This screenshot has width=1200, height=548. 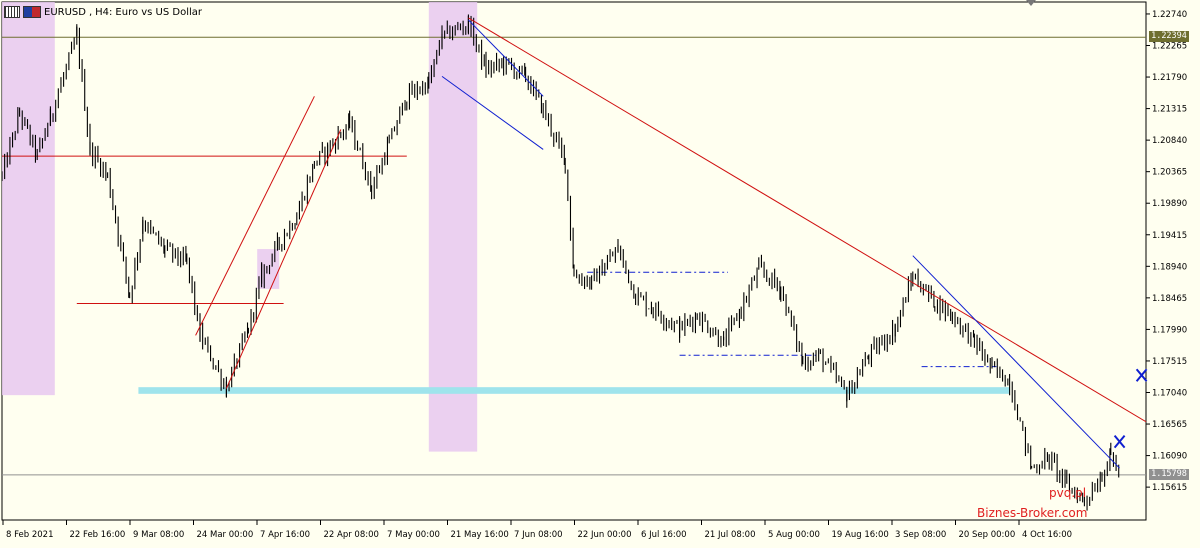 What do you see at coordinates (1068, 493) in the screenshot?
I see `watermark-site: pvq.pl` at bounding box center [1068, 493].